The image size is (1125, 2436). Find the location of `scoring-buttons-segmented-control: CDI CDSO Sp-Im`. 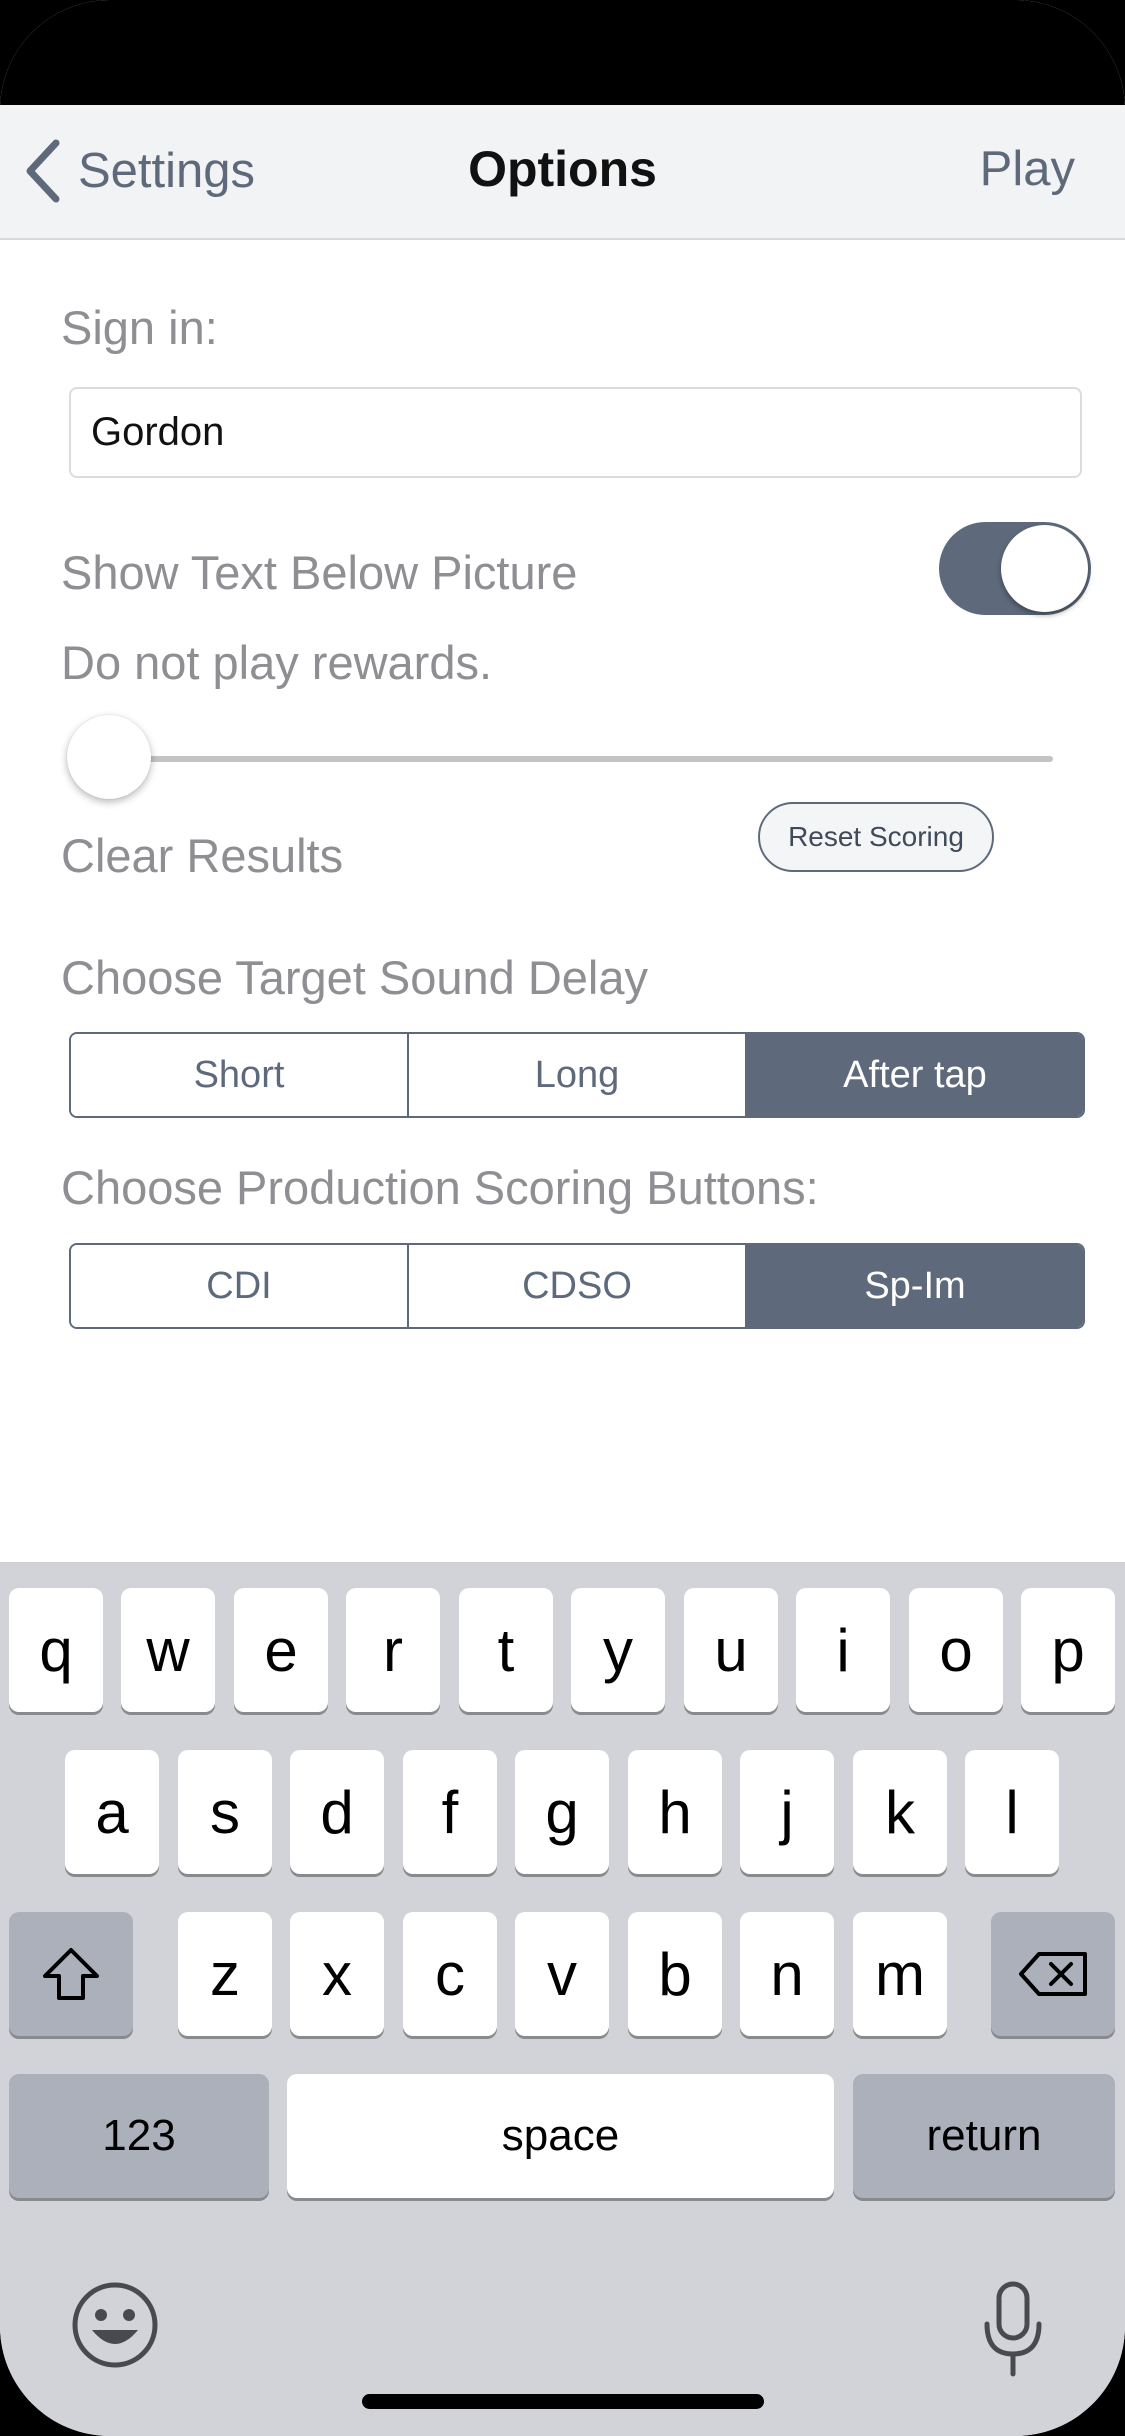

scoring-buttons-segmented-control: CDI CDSO Sp-Im is located at coordinates (577, 1286).